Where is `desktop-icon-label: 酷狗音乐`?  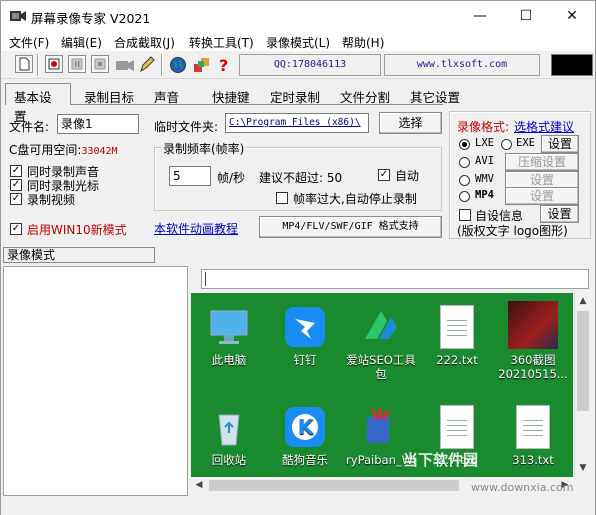 desktop-icon-label: 酷狗音乐 is located at coordinates (305, 460).